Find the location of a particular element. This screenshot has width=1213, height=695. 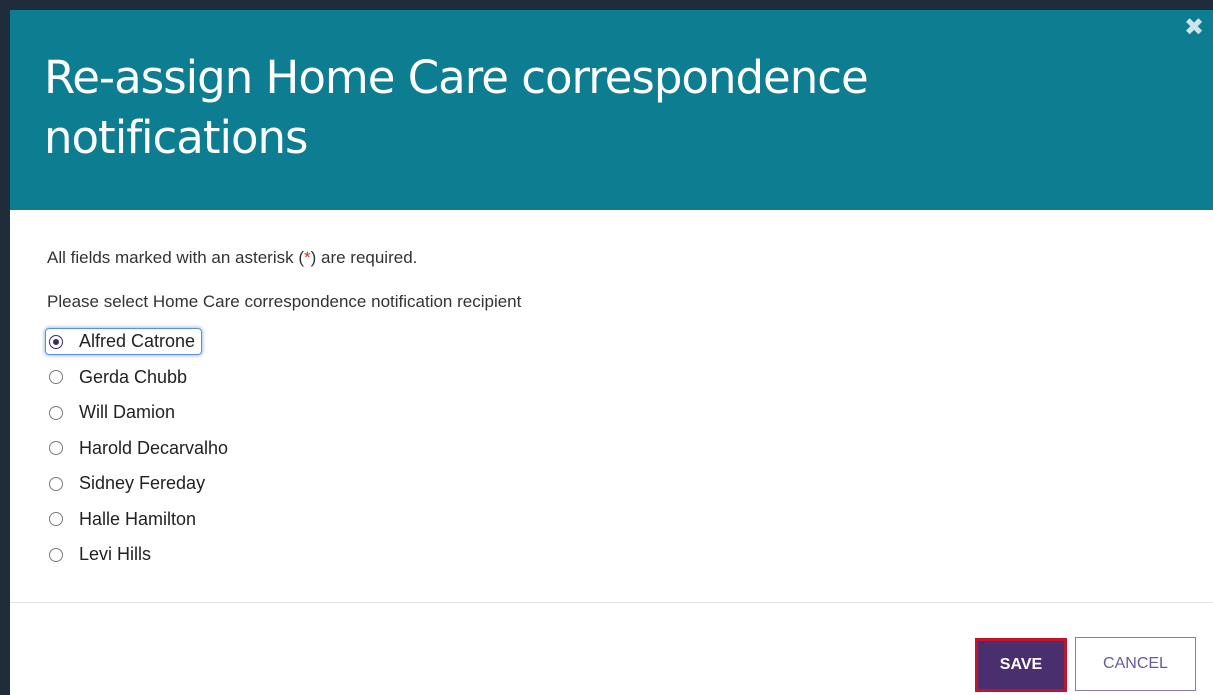

recipient-option-label: Sidney Fereday is located at coordinates (142, 483).